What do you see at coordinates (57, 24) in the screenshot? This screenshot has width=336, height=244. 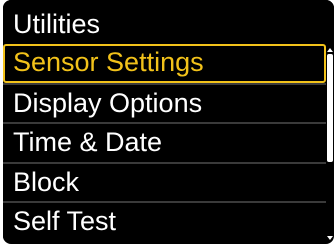 I see `screen-title: Utilities` at bounding box center [57, 24].